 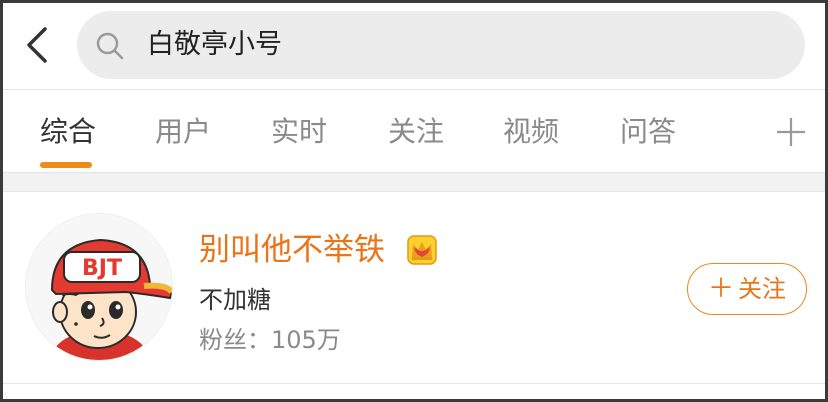 I want to click on back-button, so click(x=39, y=45).